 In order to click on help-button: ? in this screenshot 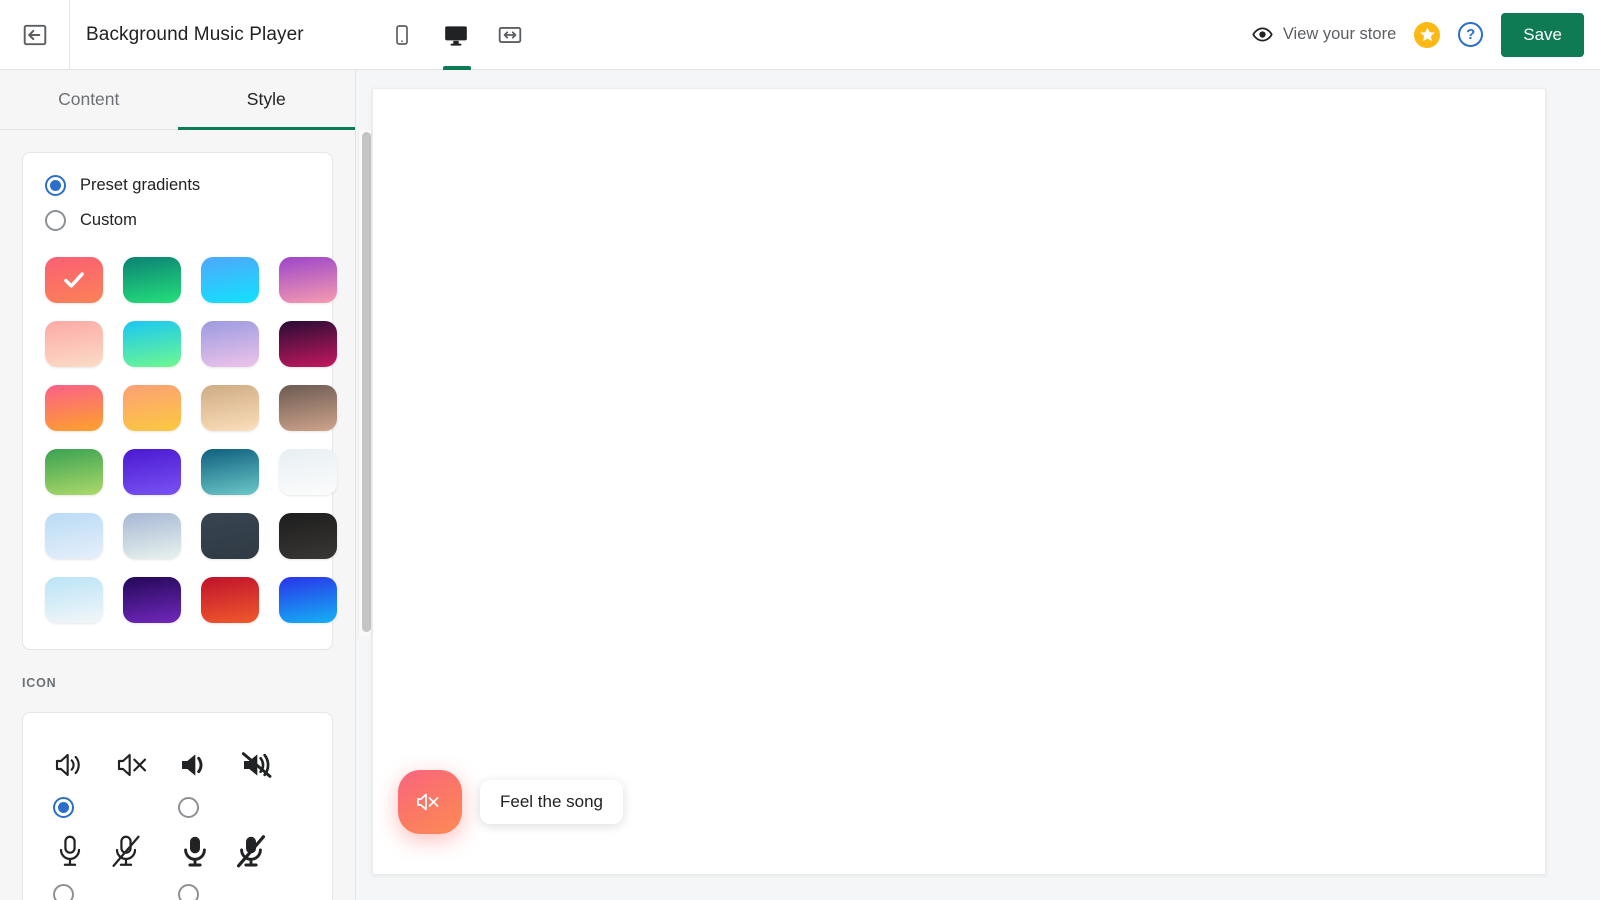, I will do `click(1471, 34)`.